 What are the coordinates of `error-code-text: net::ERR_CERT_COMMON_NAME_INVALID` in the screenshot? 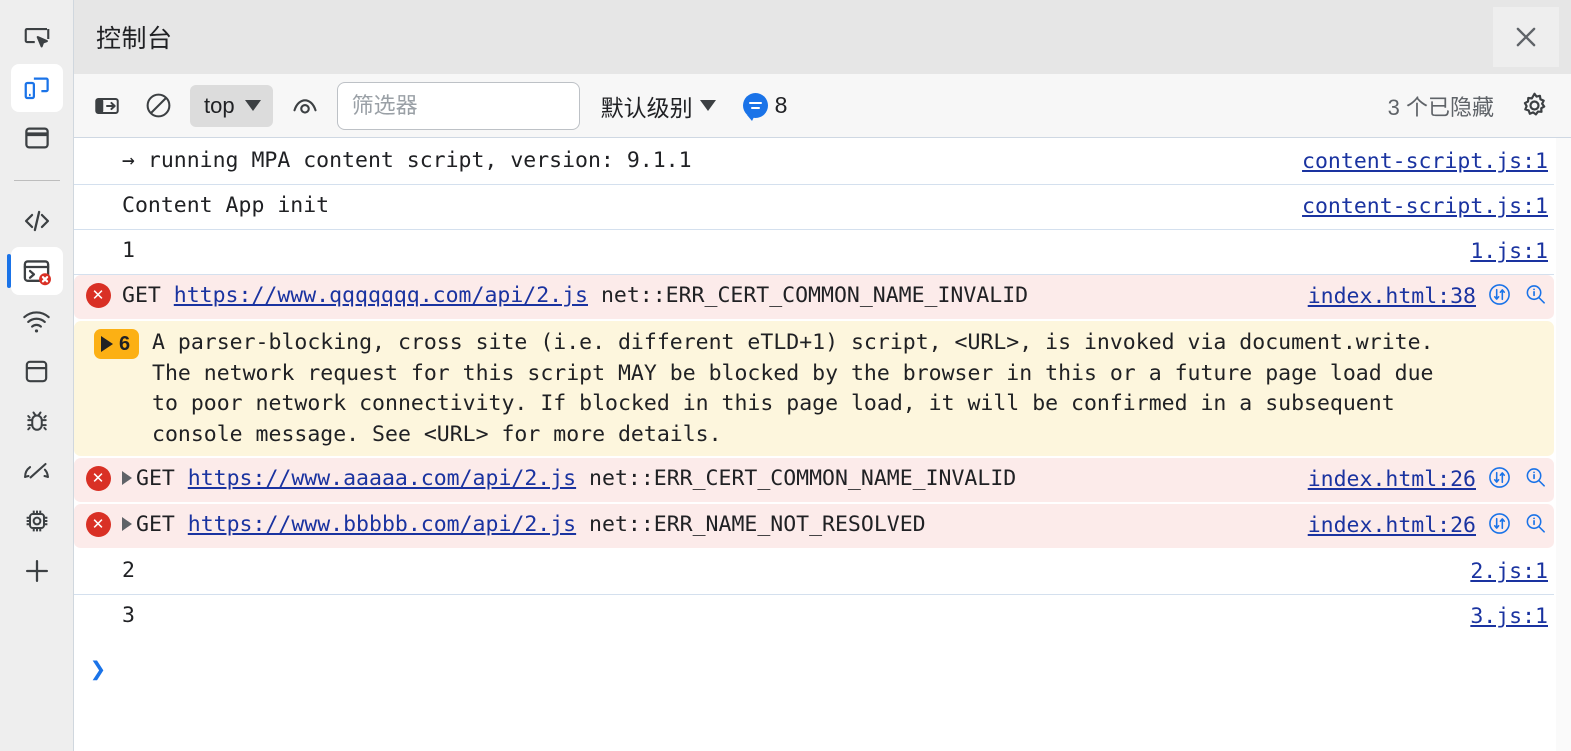 It's located at (808, 295).